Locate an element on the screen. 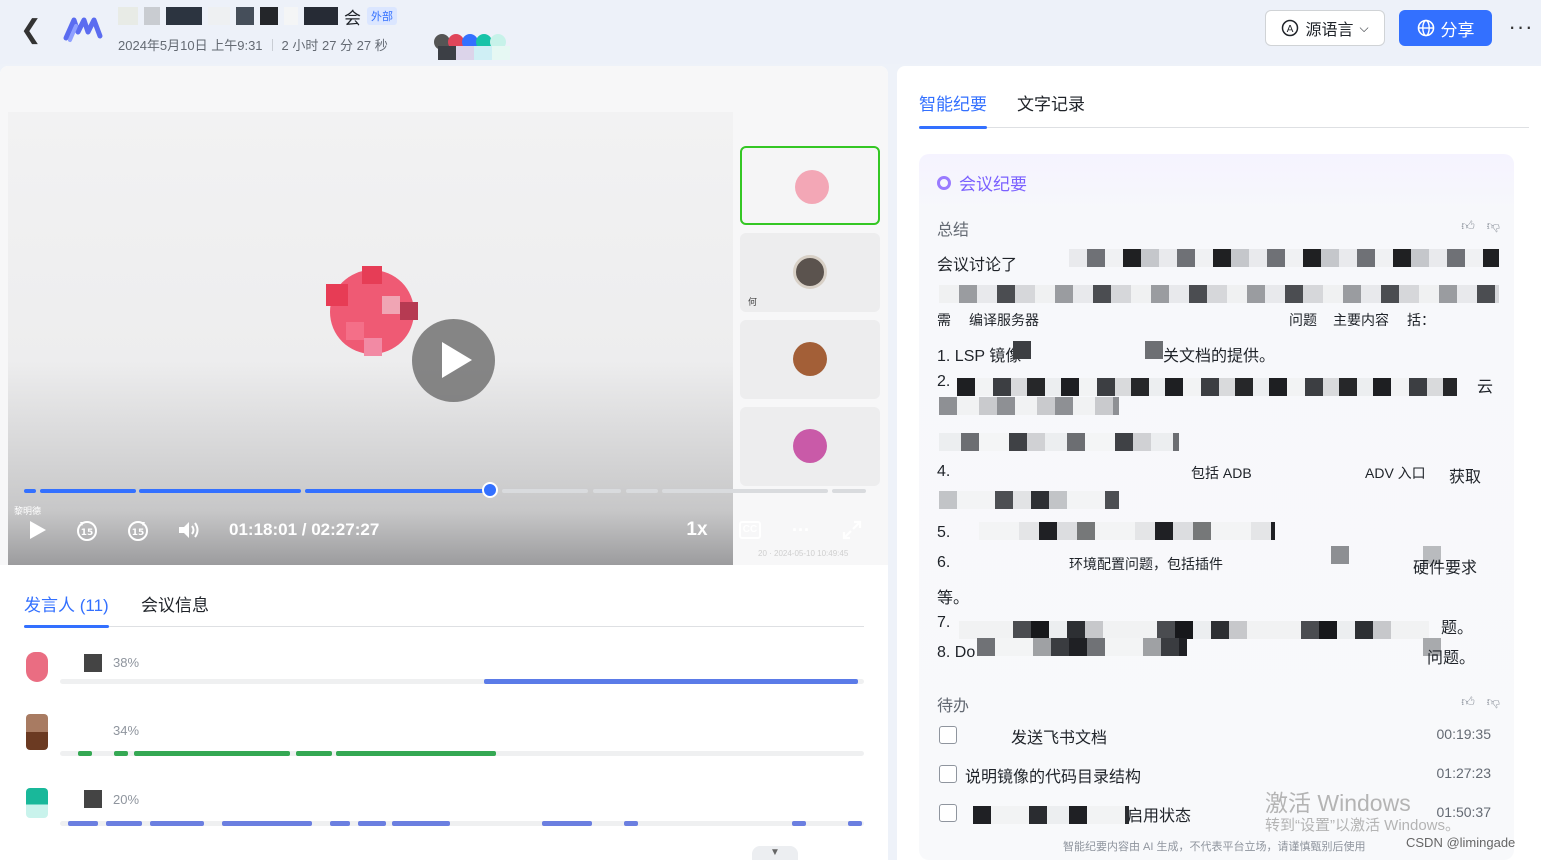 This screenshot has width=1541, height=860. speaker-percent: 38% is located at coordinates (126, 662).